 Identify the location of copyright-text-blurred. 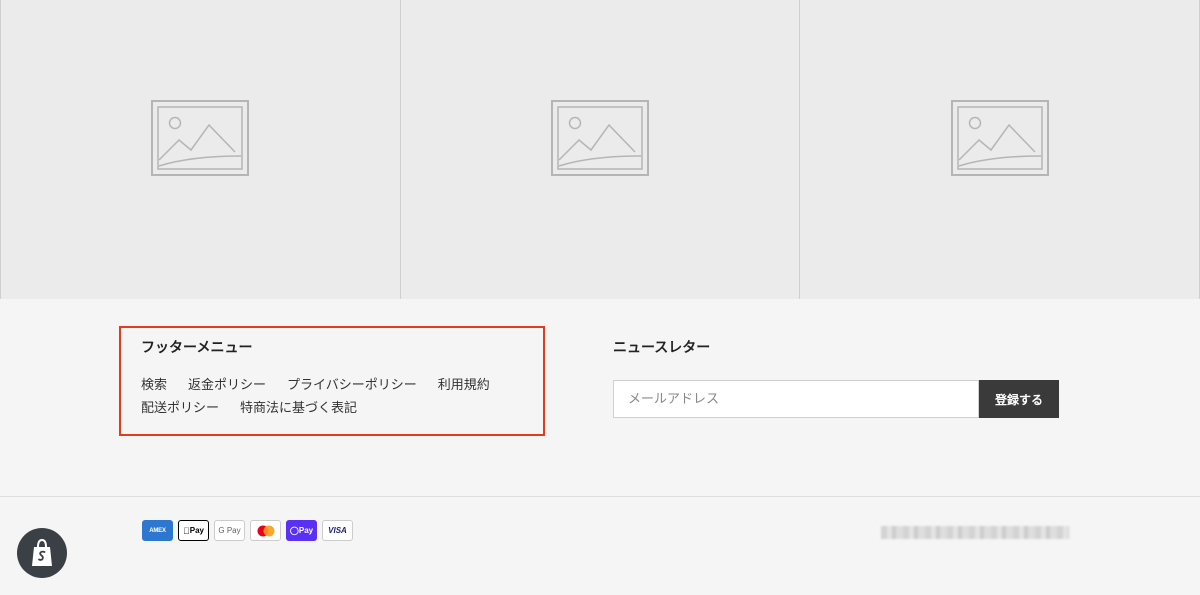
(975, 532).